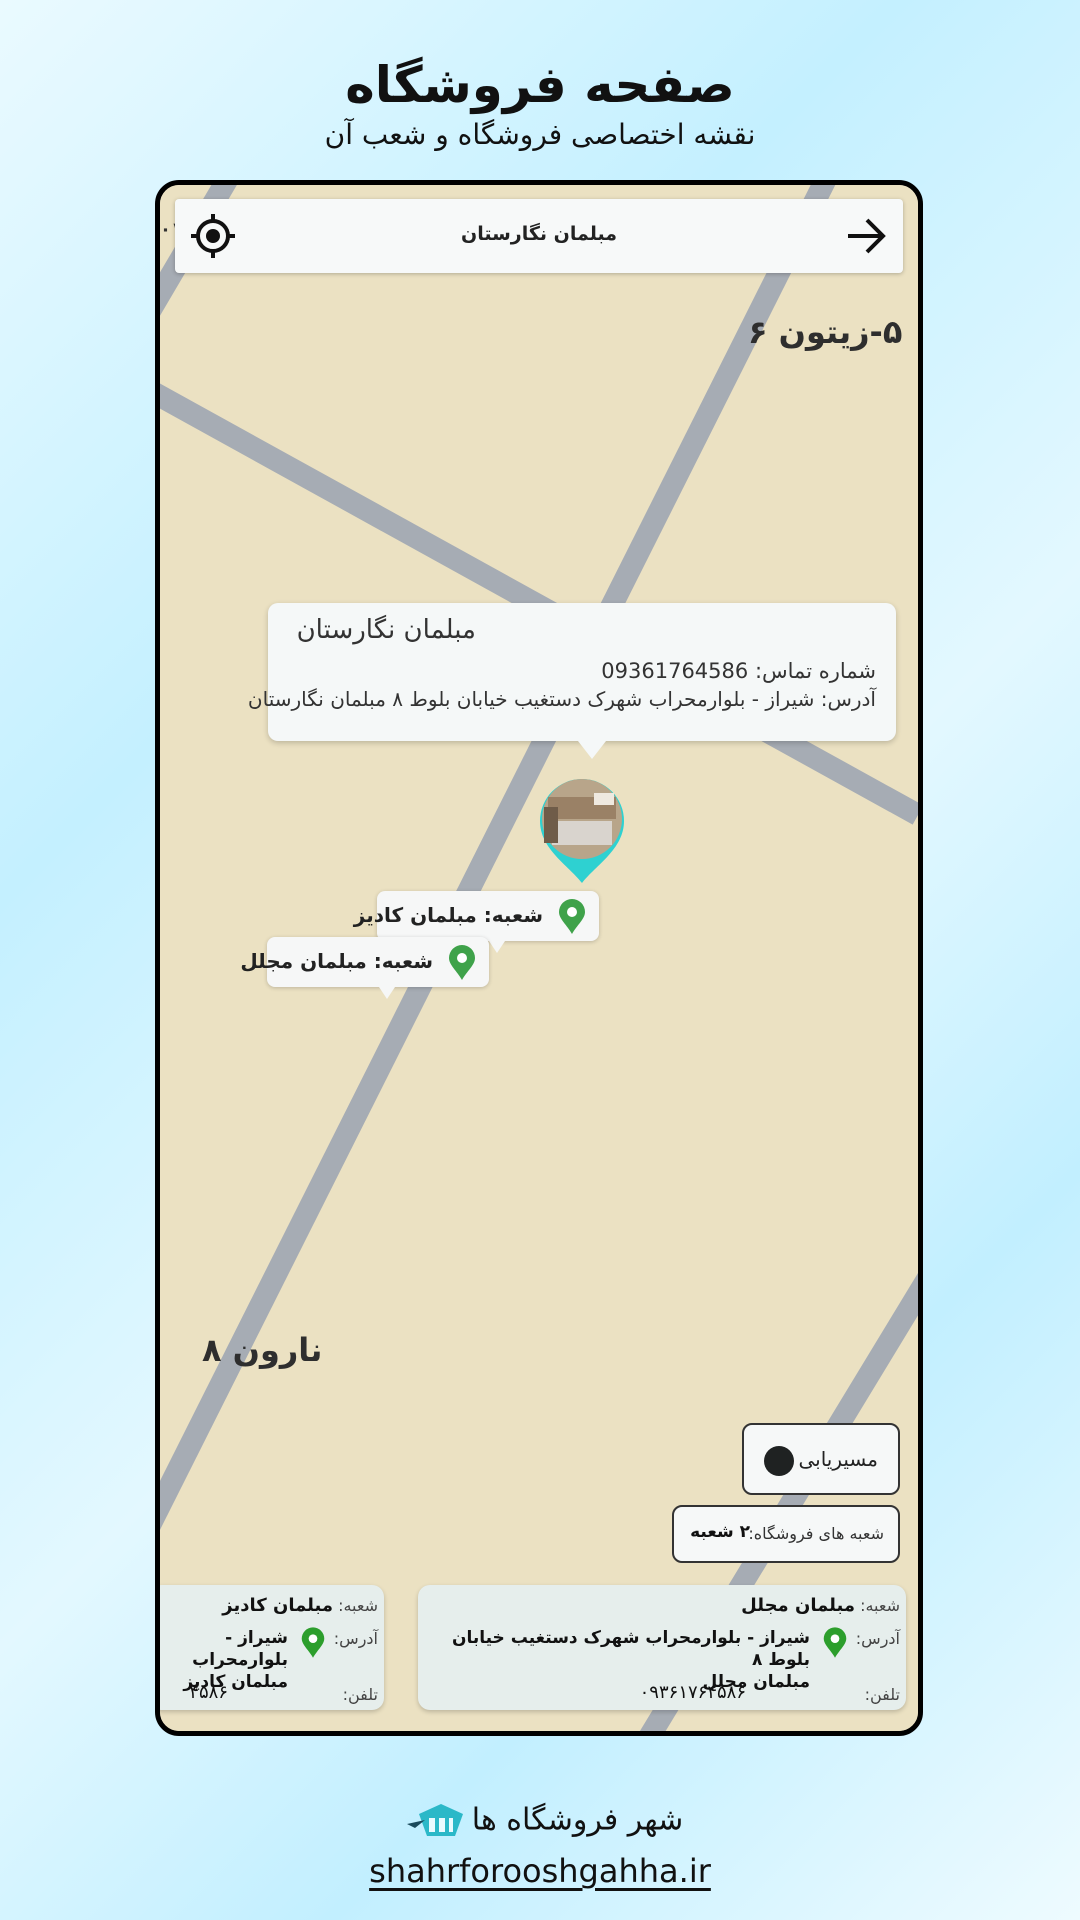 The image size is (1080, 1920). Describe the element at coordinates (738, 671) in the screenshot. I see `store-phone: شماره تماس: 09361764586` at that location.